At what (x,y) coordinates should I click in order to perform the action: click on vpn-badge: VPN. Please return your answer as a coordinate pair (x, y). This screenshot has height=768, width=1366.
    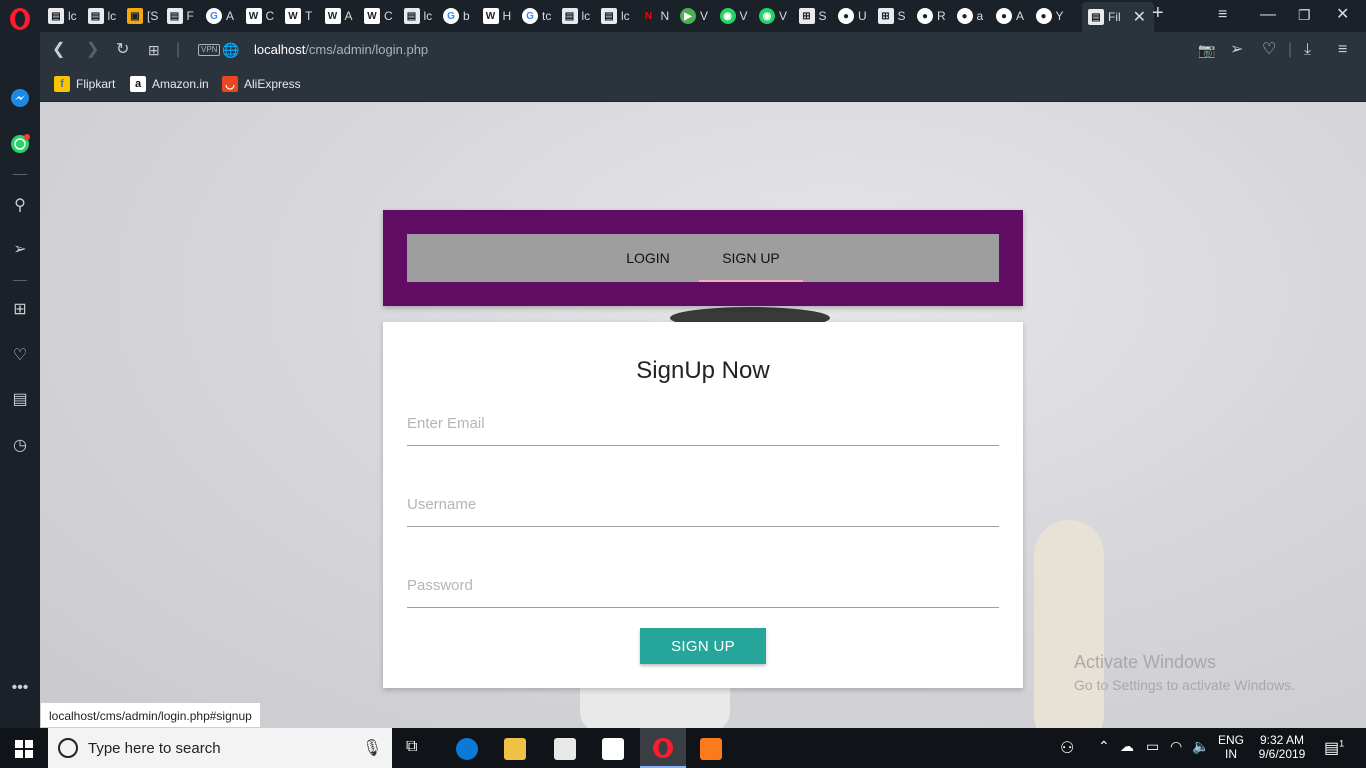
    Looking at the image, I should click on (209, 50).